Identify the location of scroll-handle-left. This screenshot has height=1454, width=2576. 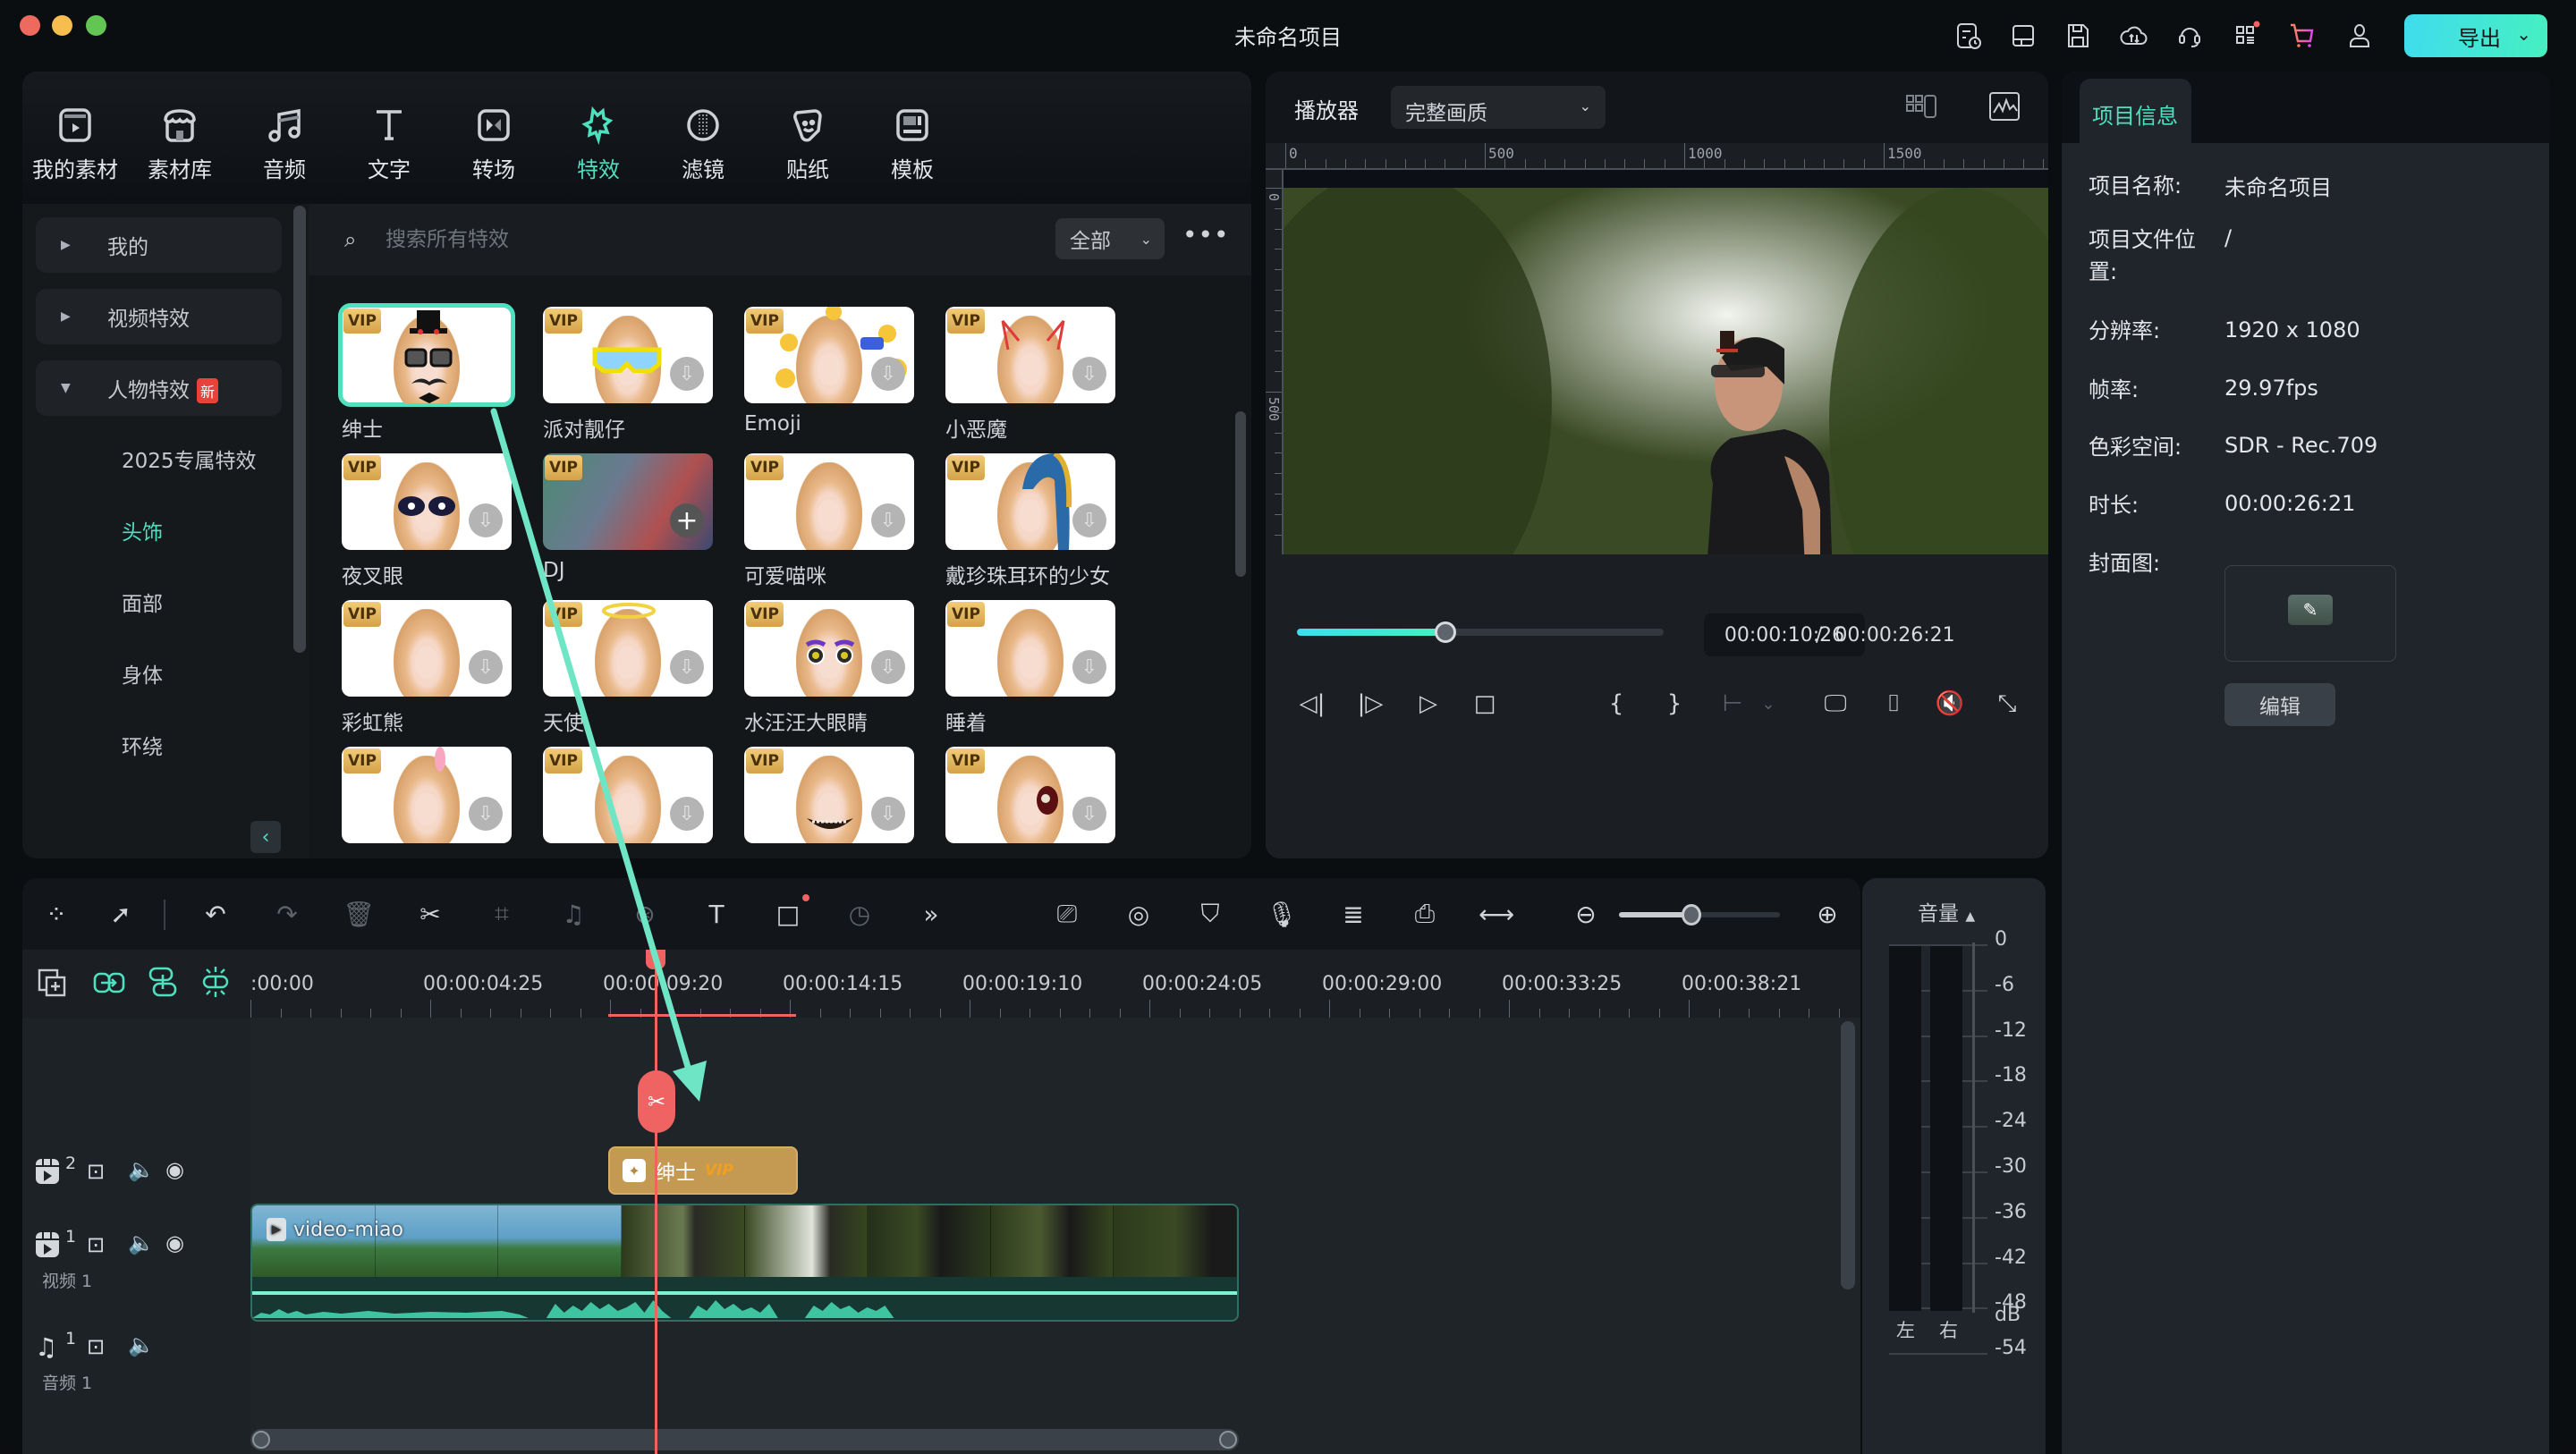
(261, 1440).